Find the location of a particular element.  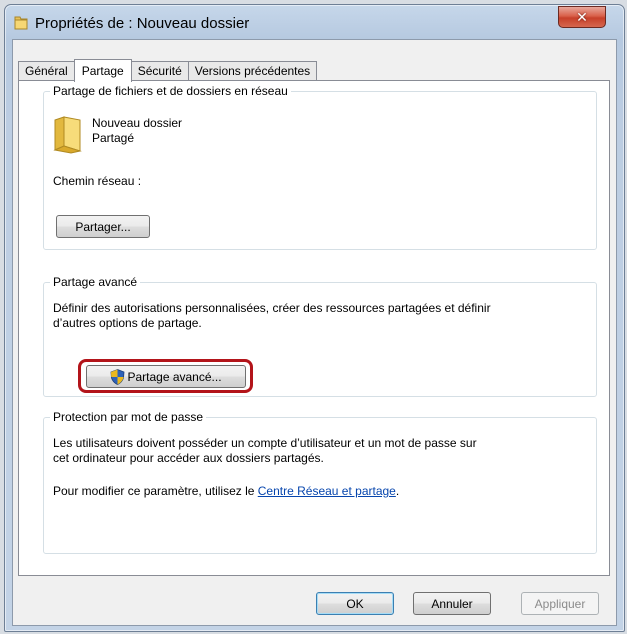

tab-security: Sécurité is located at coordinates (159, 71).